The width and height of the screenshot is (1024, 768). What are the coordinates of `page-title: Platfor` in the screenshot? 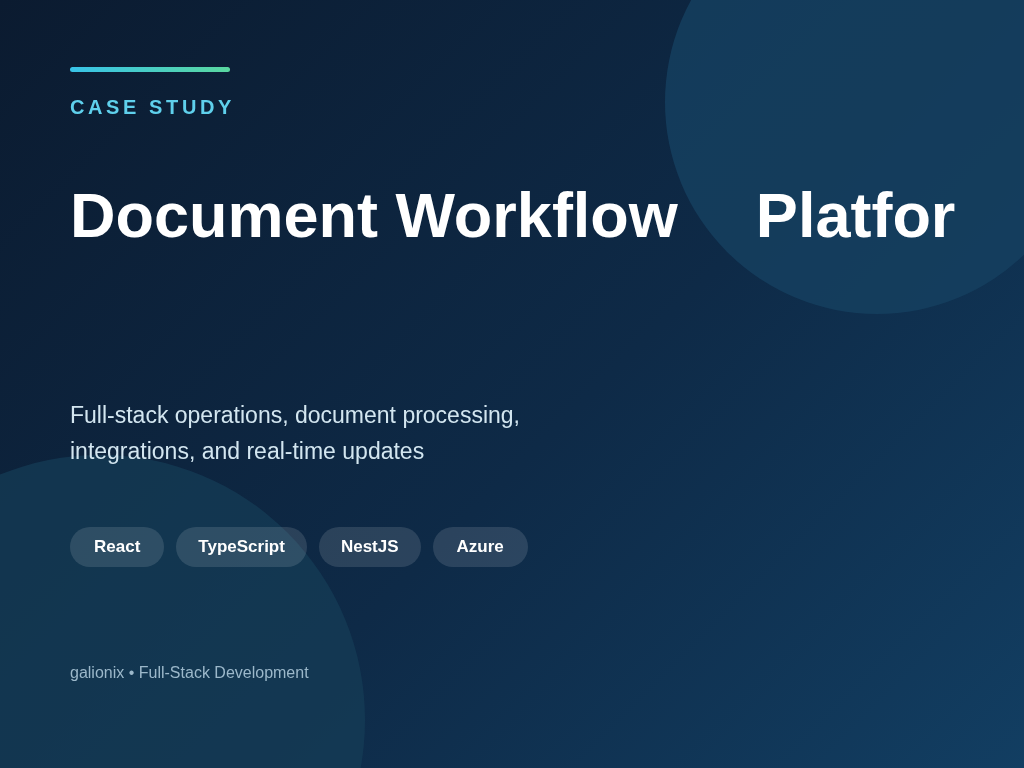 It's located at (855, 215).